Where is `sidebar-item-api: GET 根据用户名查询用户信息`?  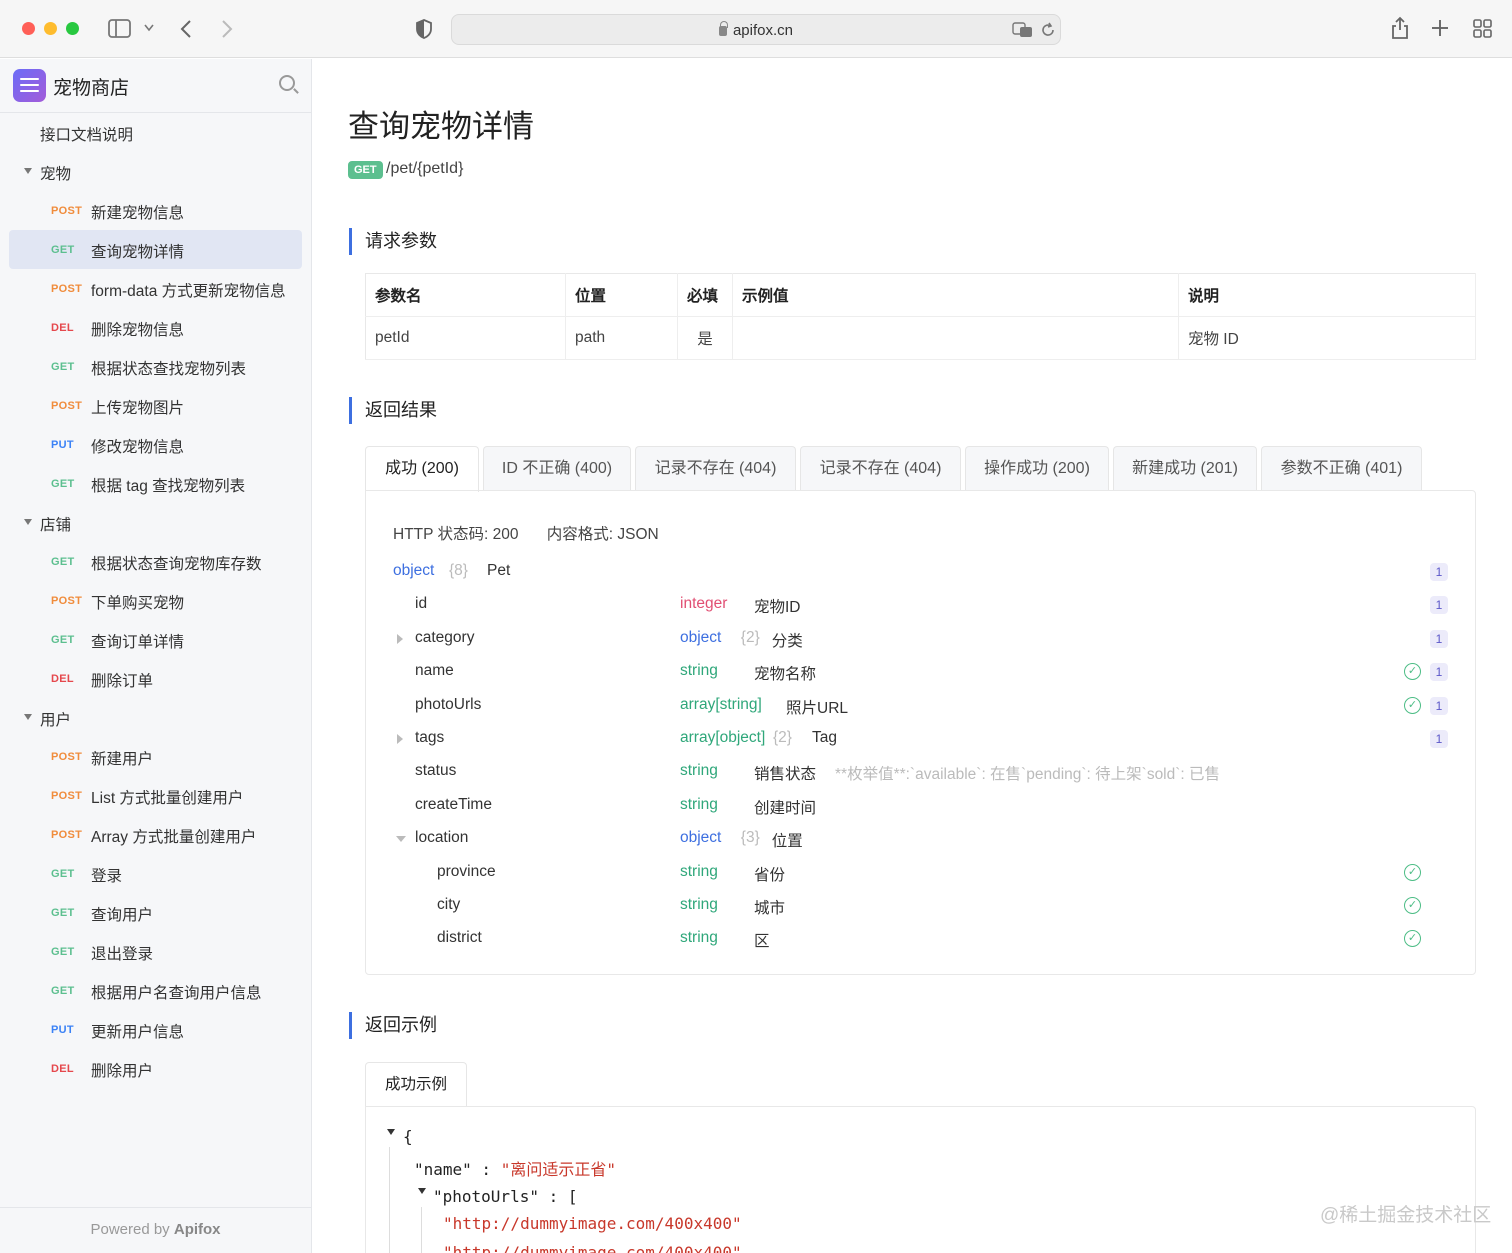 sidebar-item-api: GET 根据用户名查询用户信息 is located at coordinates (155, 990).